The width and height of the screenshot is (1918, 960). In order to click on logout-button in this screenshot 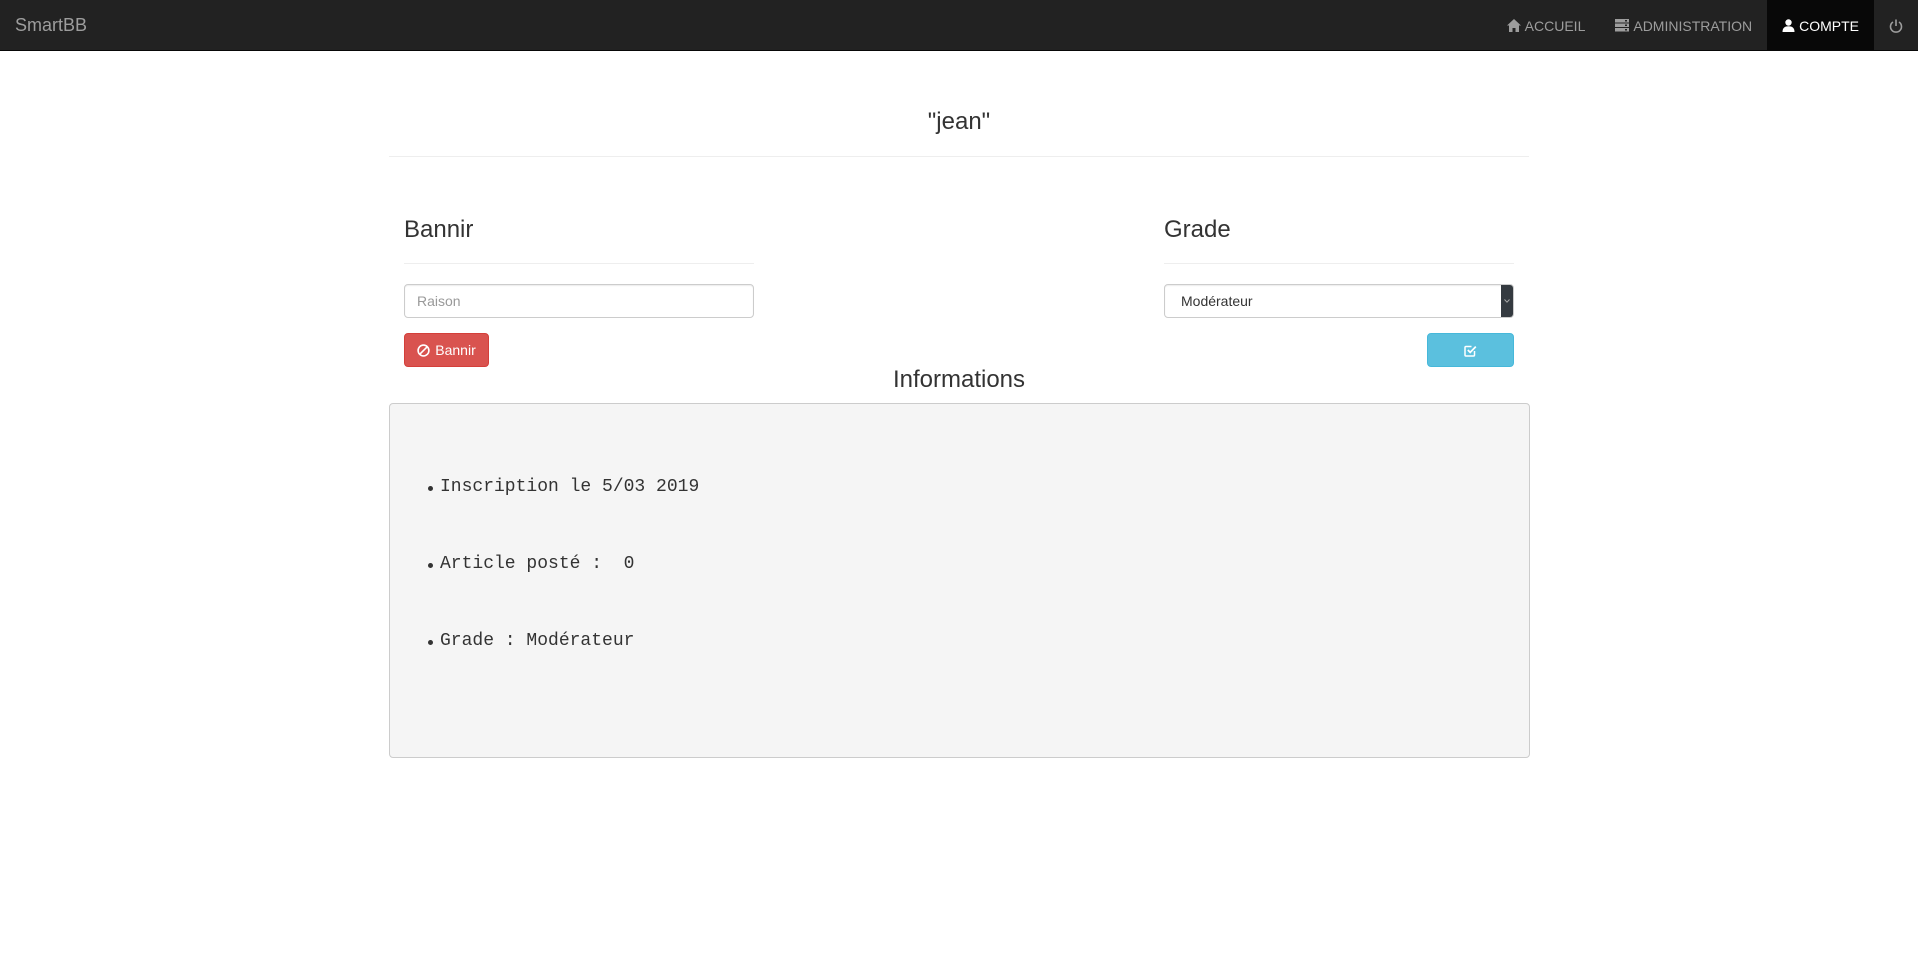, I will do `click(1896, 25)`.